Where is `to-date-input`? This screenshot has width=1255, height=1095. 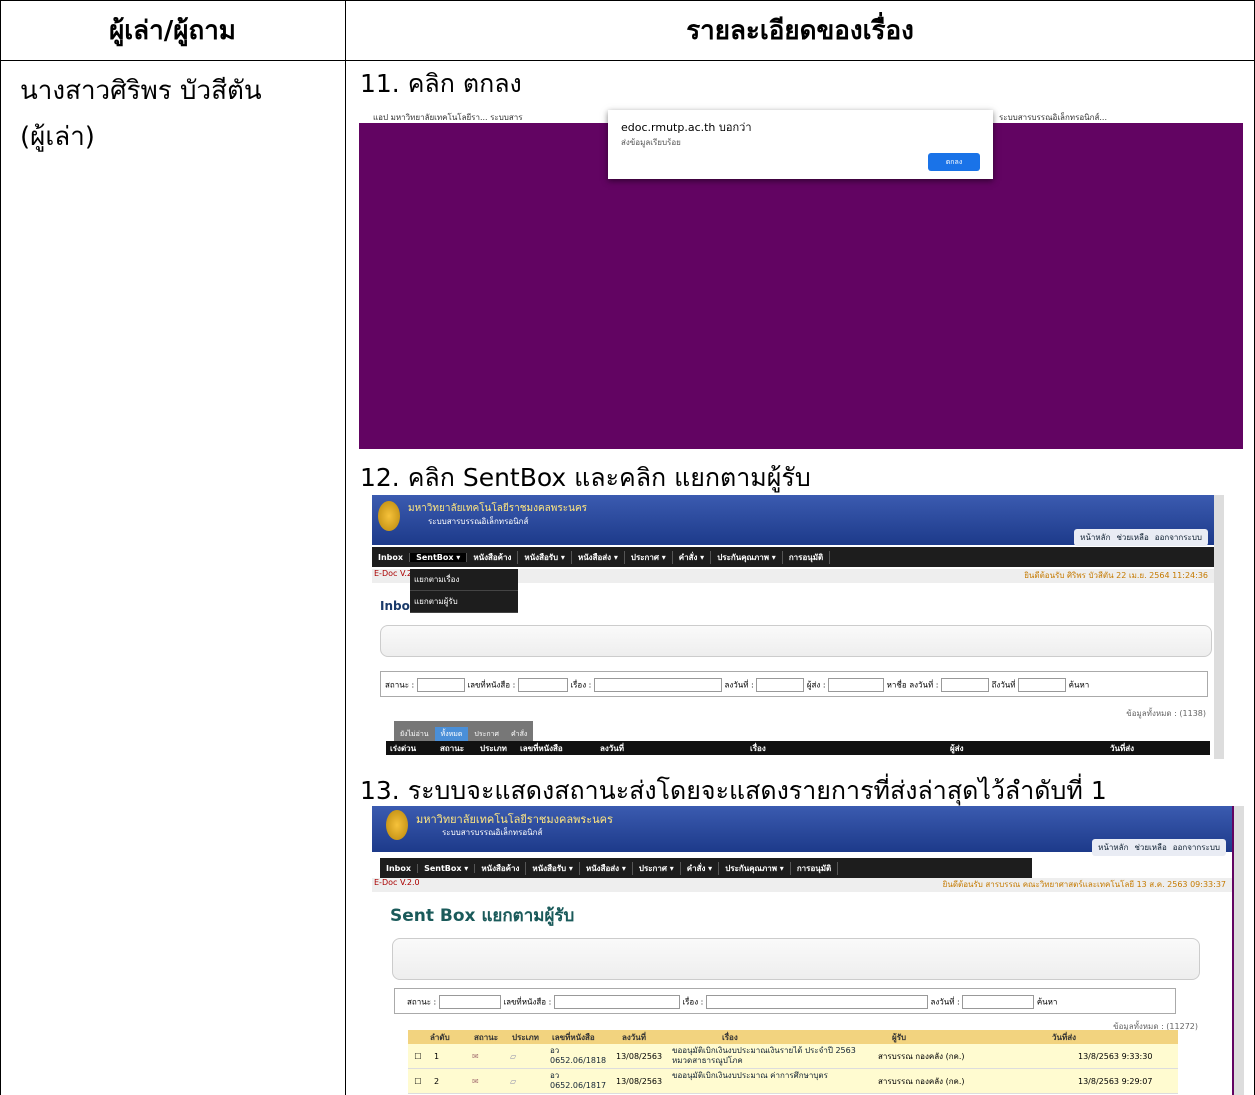
to-date-input is located at coordinates (1042, 685).